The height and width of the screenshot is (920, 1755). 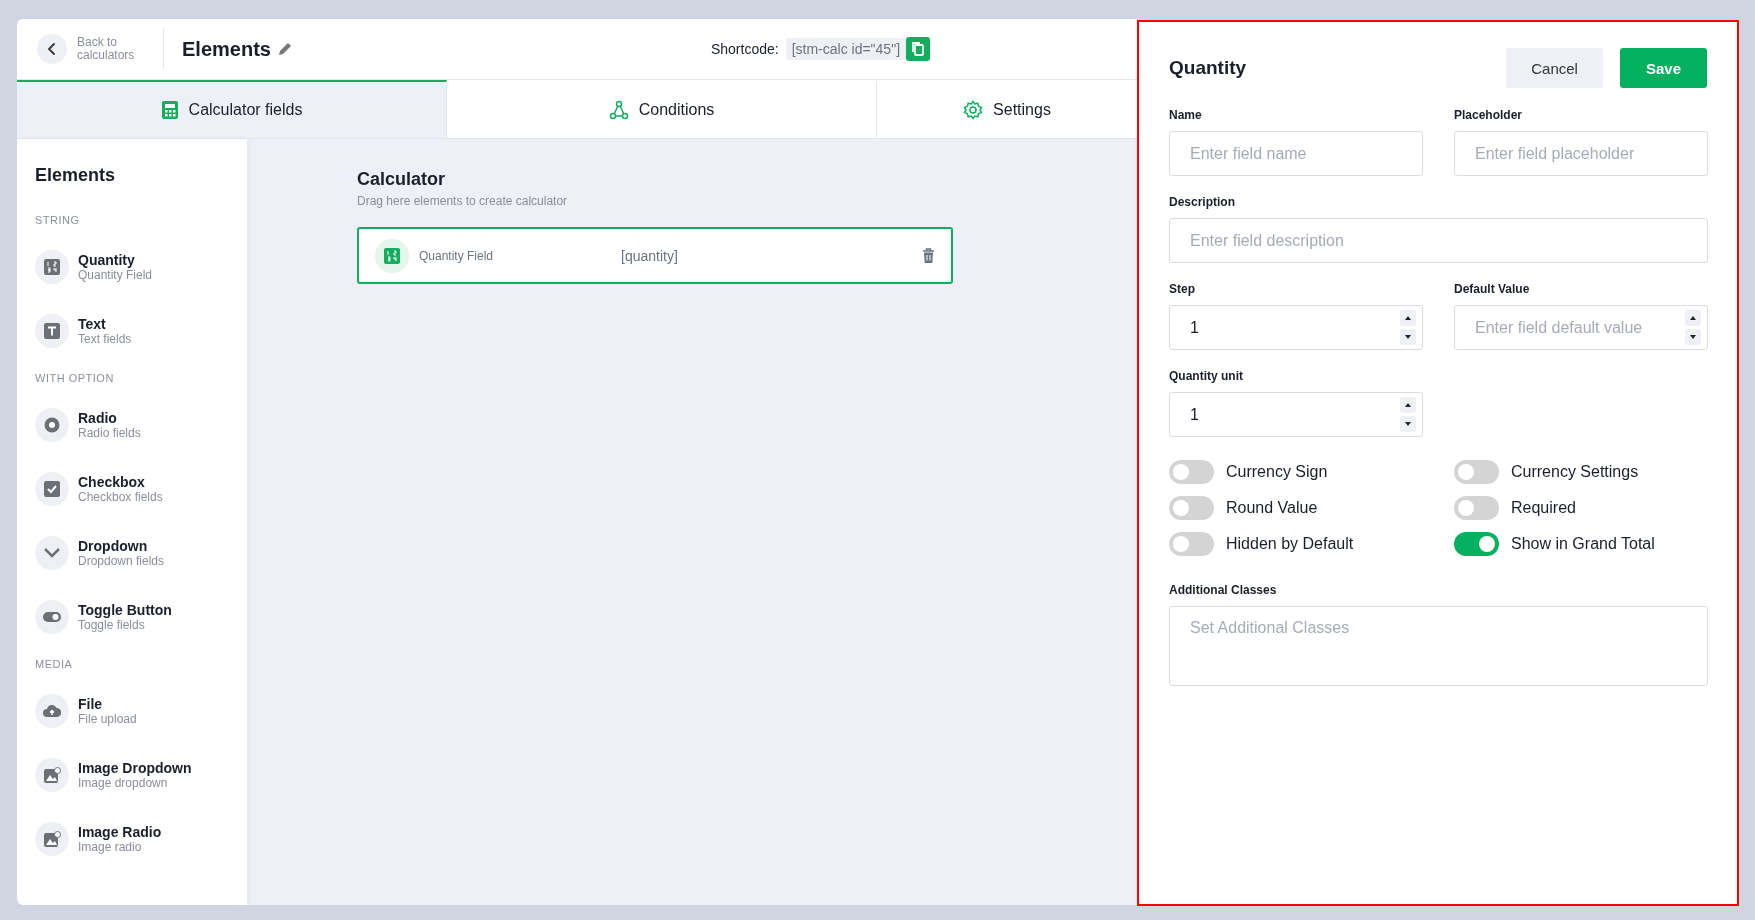 I want to click on field-card: Quantity Field [quantity], so click(x=655, y=255).